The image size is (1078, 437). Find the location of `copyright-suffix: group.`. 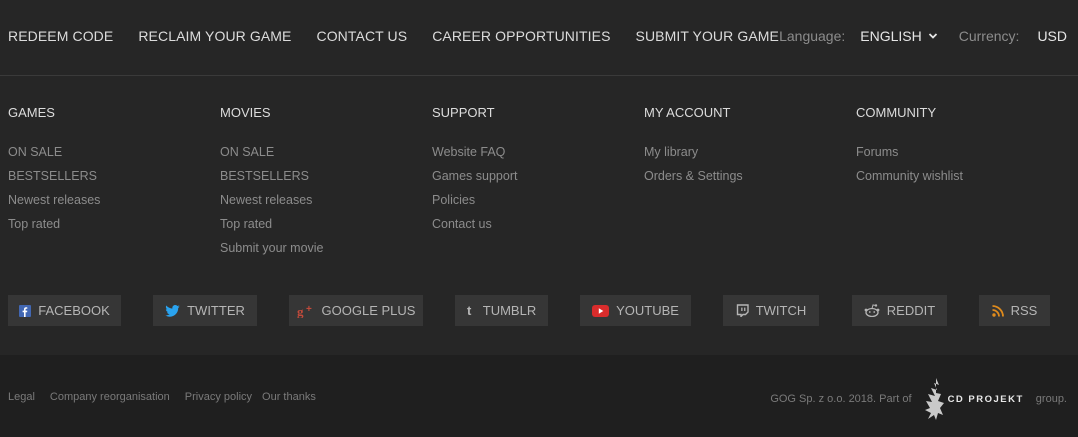

copyright-suffix: group. is located at coordinates (1051, 399).